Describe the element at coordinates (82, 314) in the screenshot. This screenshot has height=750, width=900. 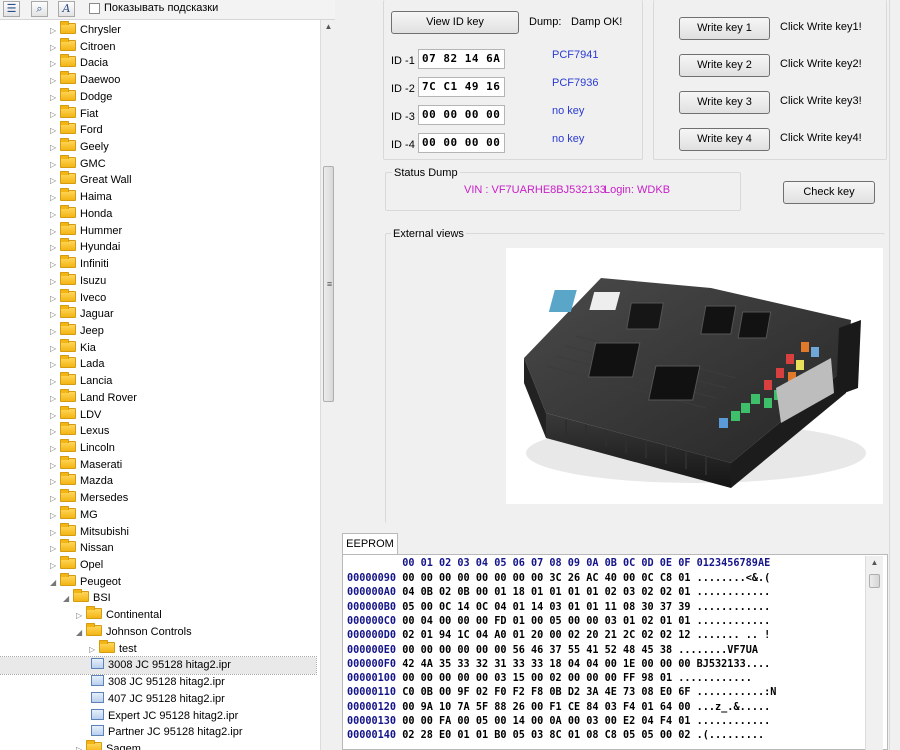
I see `tree-folder-item: ▷ Jaguar` at that location.